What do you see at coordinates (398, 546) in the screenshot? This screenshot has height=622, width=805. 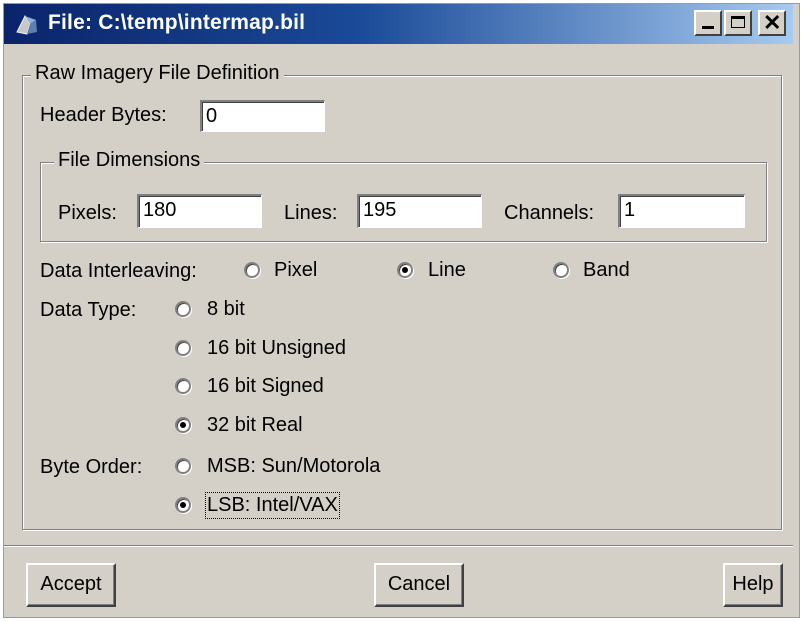 I see `button-separator` at bounding box center [398, 546].